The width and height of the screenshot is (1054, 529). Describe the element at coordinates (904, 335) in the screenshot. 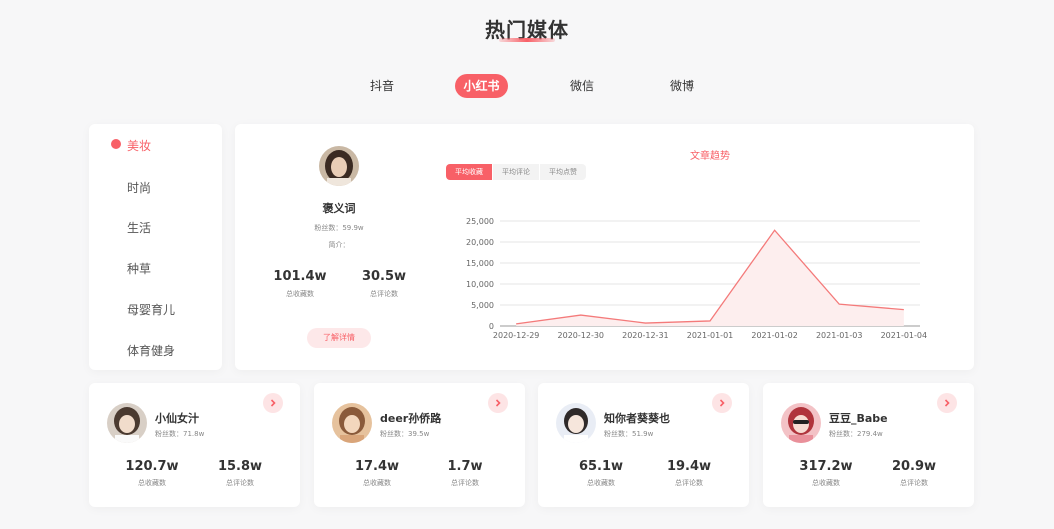

I see `x-tick-label: 2021-01-04` at that location.